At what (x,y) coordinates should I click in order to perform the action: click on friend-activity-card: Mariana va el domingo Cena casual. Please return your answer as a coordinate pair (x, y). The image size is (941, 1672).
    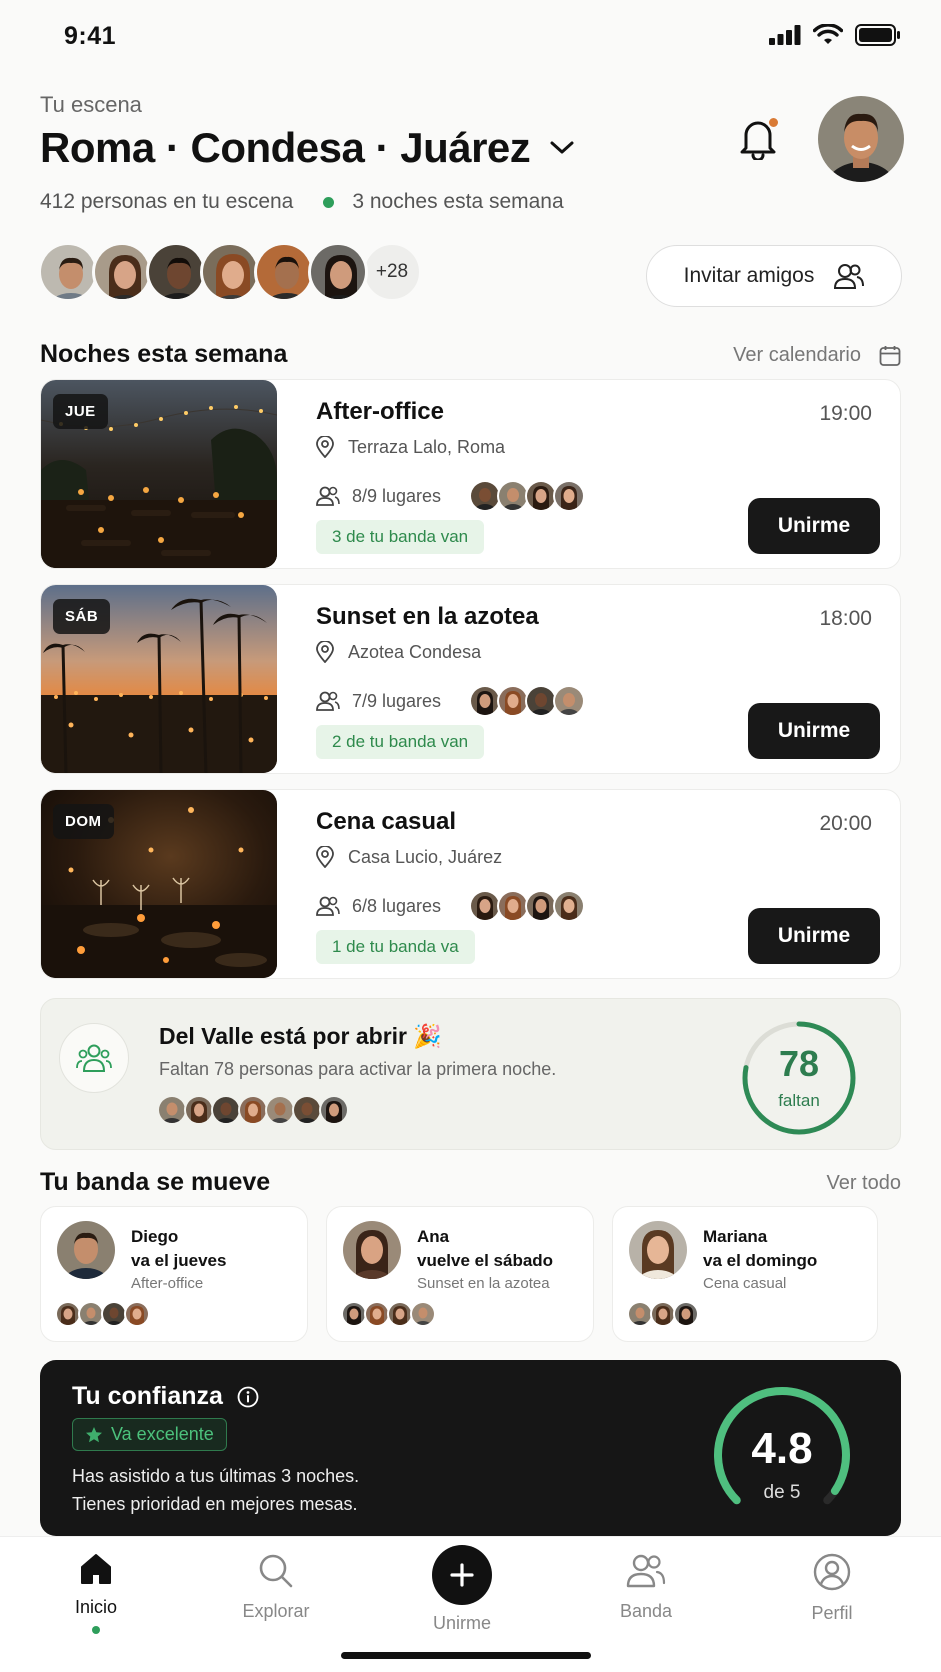
    Looking at the image, I should click on (745, 1274).